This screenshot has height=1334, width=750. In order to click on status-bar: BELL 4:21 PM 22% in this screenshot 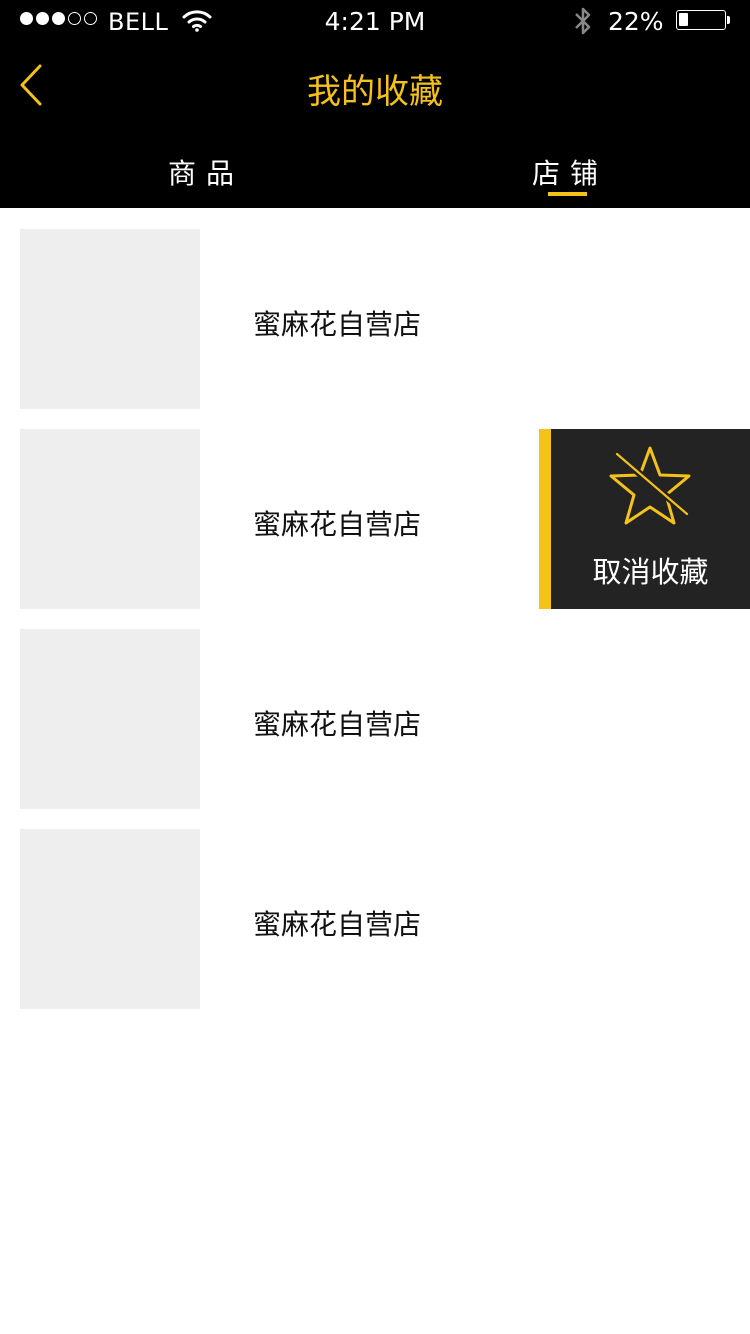, I will do `click(375, 20)`.